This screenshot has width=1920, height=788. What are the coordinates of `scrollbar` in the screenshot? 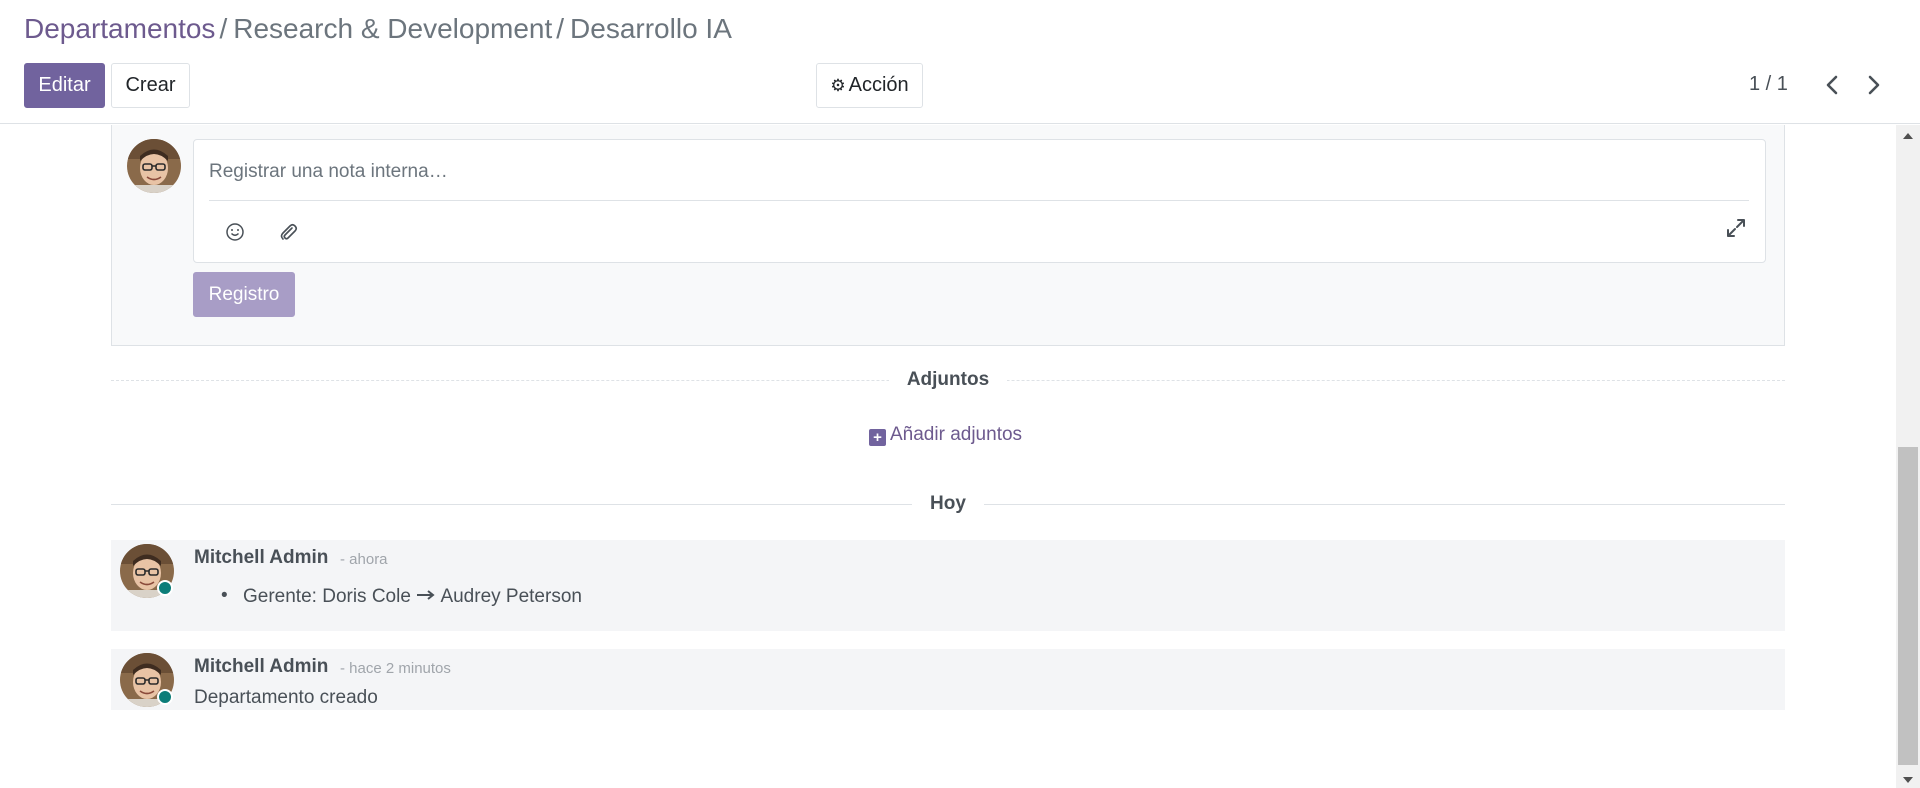 It's located at (1908, 456).